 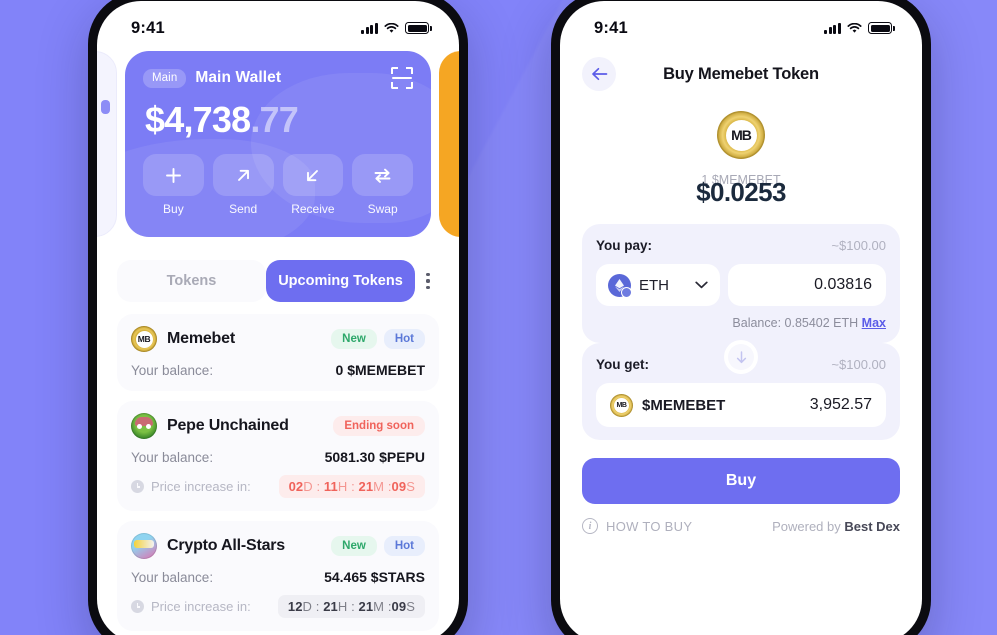 I want to click on max-button: Max, so click(x=874, y=323).